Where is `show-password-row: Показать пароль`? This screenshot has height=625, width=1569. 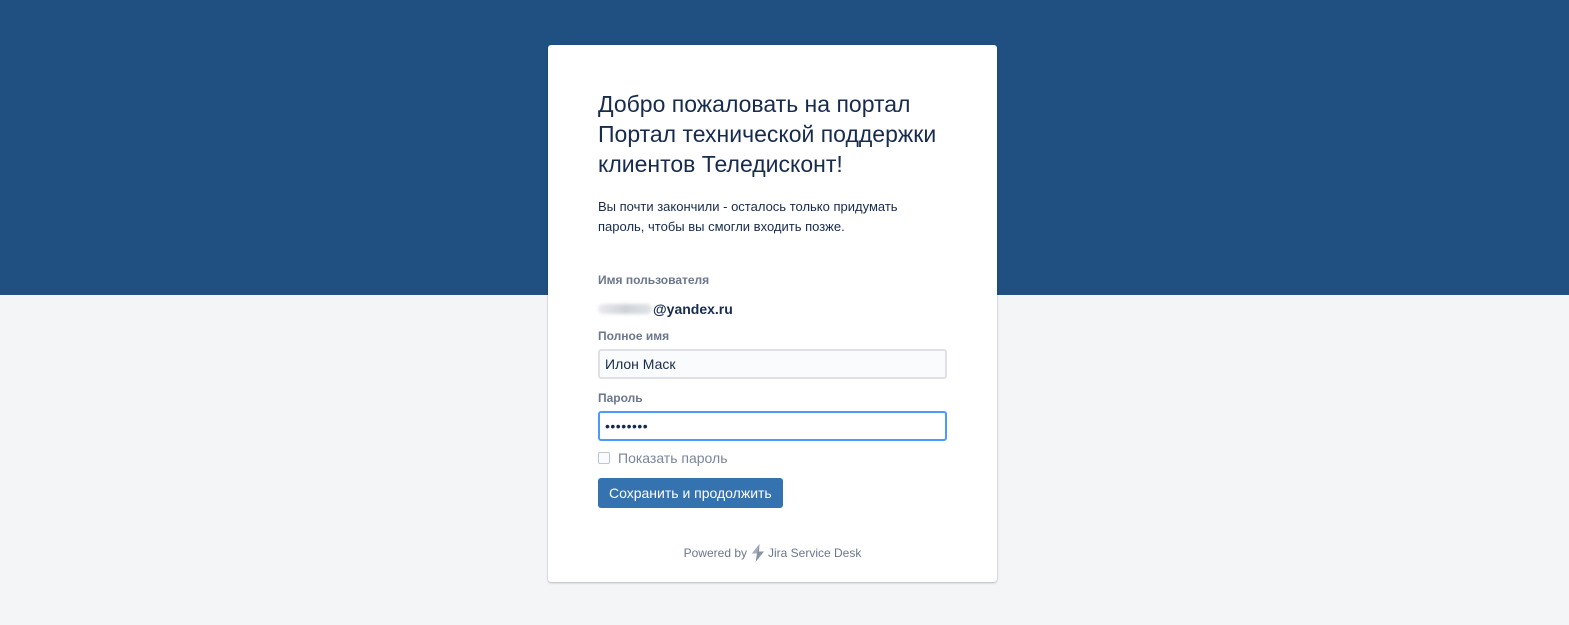 show-password-row: Показать пароль is located at coordinates (772, 458).